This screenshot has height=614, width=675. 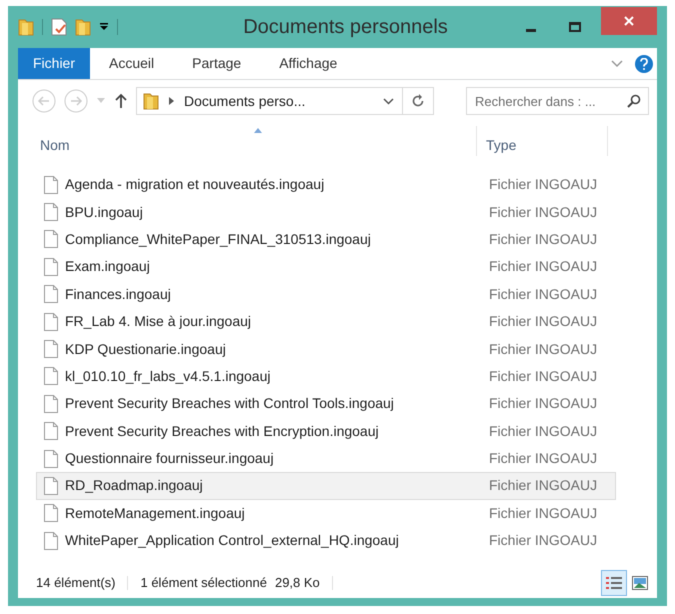 What do you see at coordinates (83, 27) in the screenshot?
I see `new-folder-icon` at bounding box center [83, 27].